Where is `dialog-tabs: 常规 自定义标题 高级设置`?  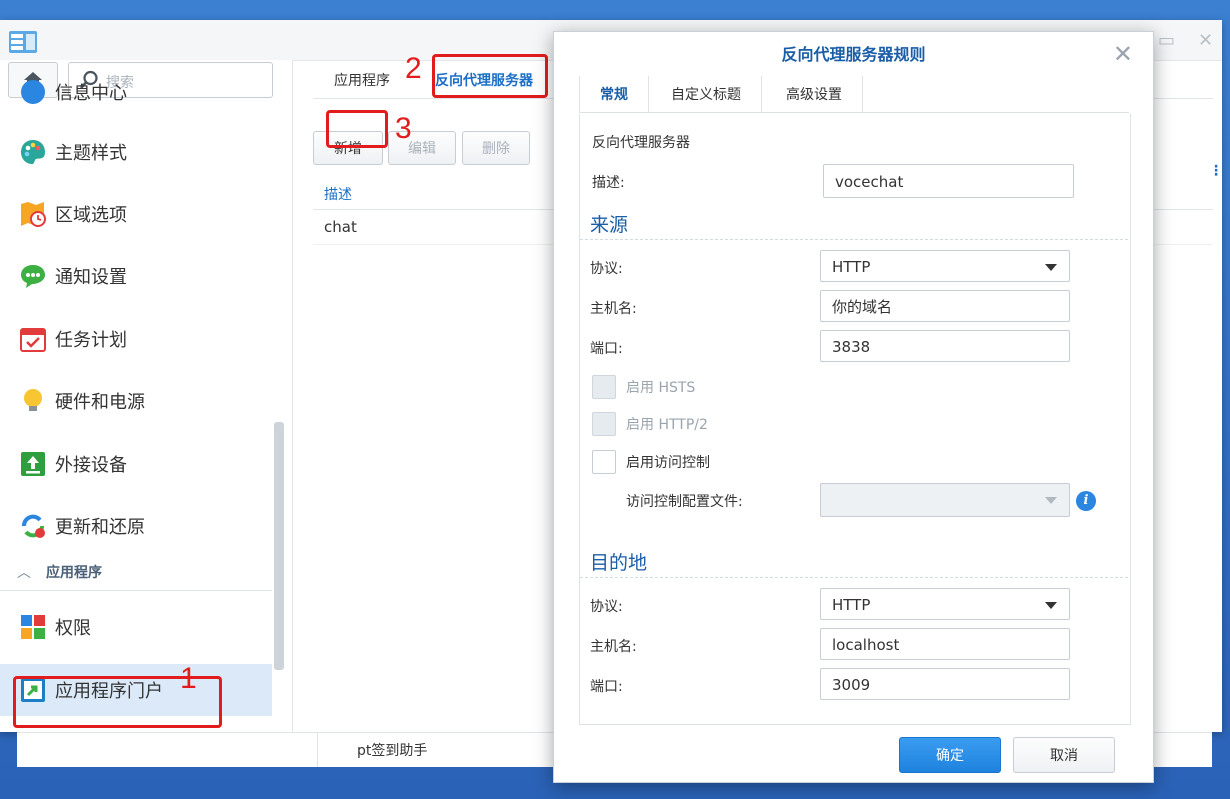
dialog-tabs: 常规 自定义标题 高级设置 is located at coordinates (854, 94).